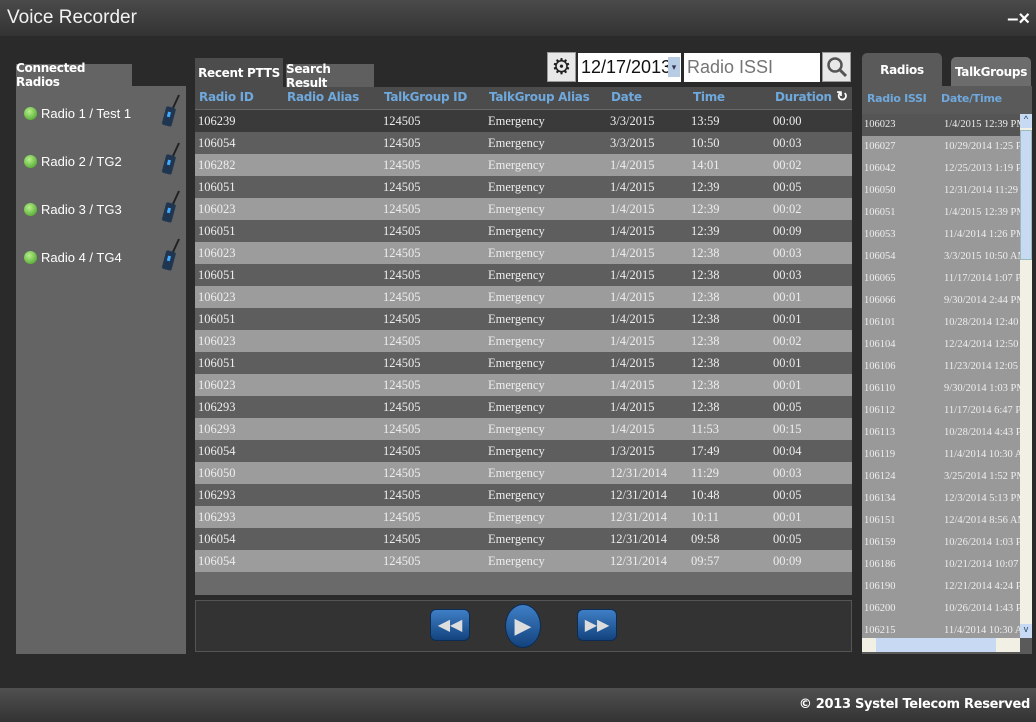 This screenshot has height=722, width=1036. Describe the element at coordinates (941, 521) in the screenshot. I see `radio-list-row: 106151 12/4/2014 8:56 AM` at that location.